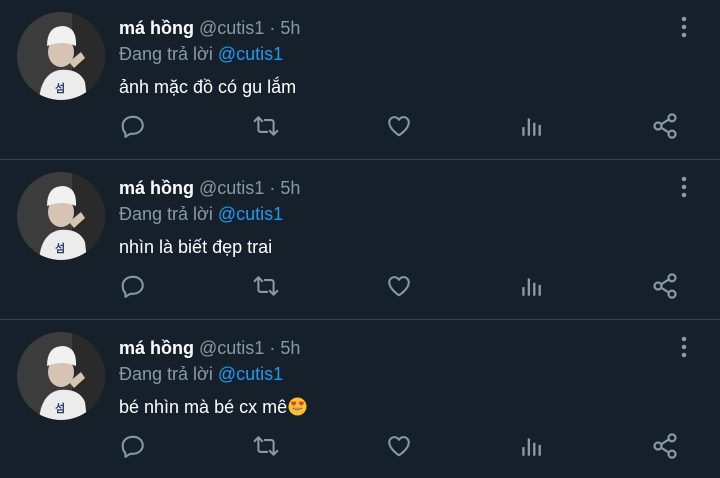 Image resolution: width=720 pixels, height=478 pixels. I want to click on tweet-text: bé nhìn mà bé cx mê, so click(203, 407).